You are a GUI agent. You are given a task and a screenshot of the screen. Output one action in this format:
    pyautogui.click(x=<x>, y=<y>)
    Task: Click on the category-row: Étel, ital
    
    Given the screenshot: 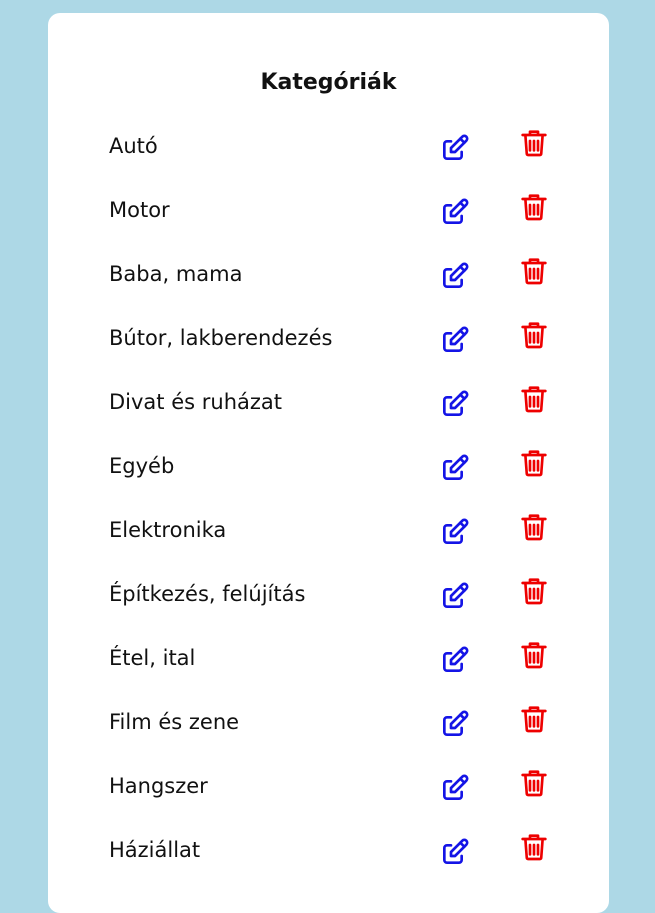 What is the action you would take?
    pyautogui.click(x=328, y=671)
    